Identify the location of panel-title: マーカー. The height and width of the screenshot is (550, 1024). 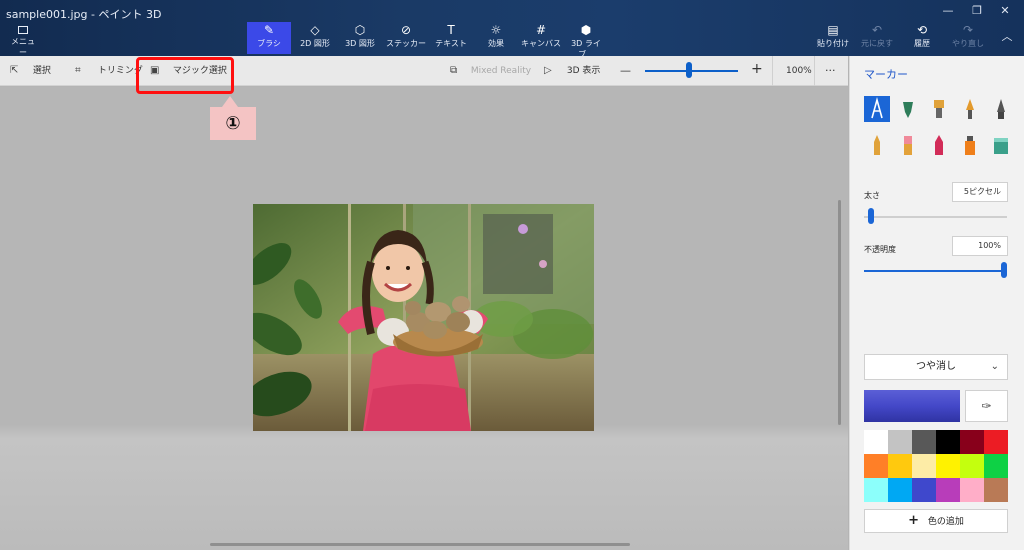
(886, 74).